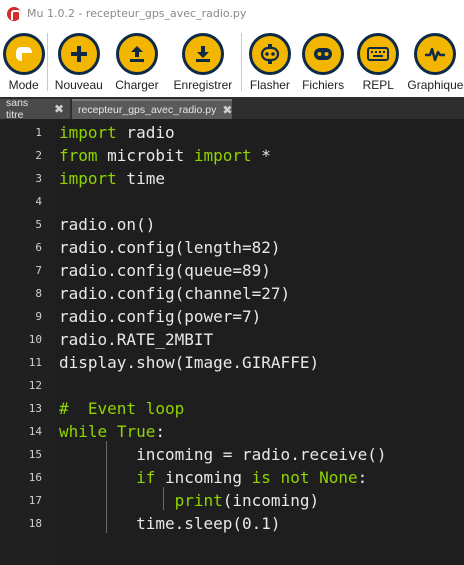 The image size is (464, 565). What do you see at coordinates (38, 316) in the screenshot?
I see `line-number: 9` at bounding box center [38, 316].